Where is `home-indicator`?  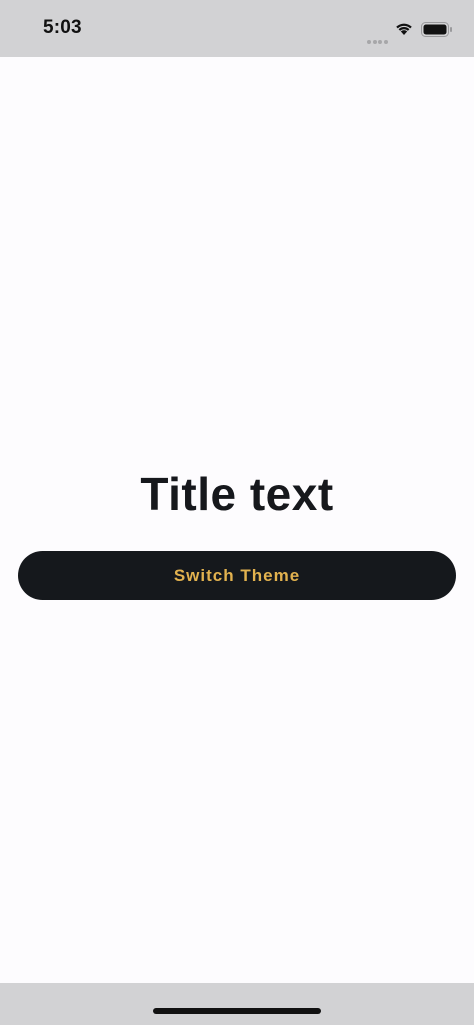 home-indicator is located at coordinates (237, 1011).